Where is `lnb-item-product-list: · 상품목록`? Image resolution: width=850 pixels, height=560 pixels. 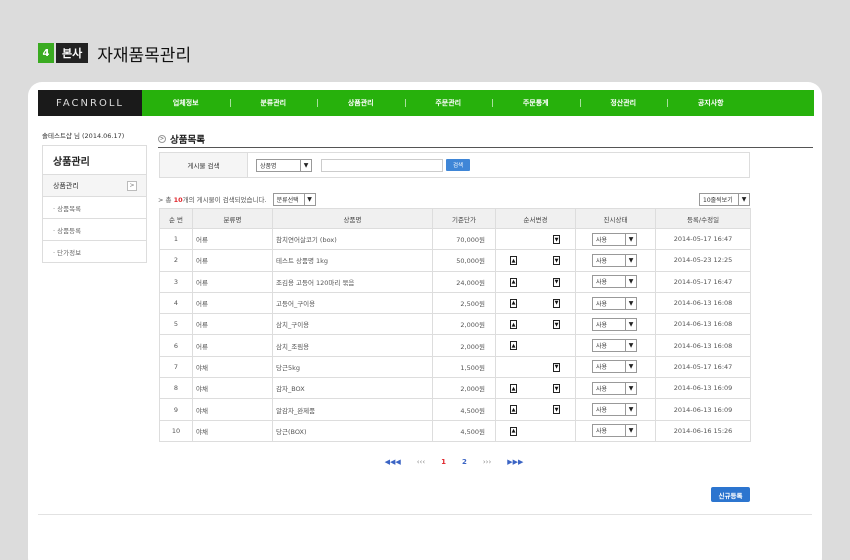 lnb-item-product-list: · 상품목록 is located at coordinates (94, 208).